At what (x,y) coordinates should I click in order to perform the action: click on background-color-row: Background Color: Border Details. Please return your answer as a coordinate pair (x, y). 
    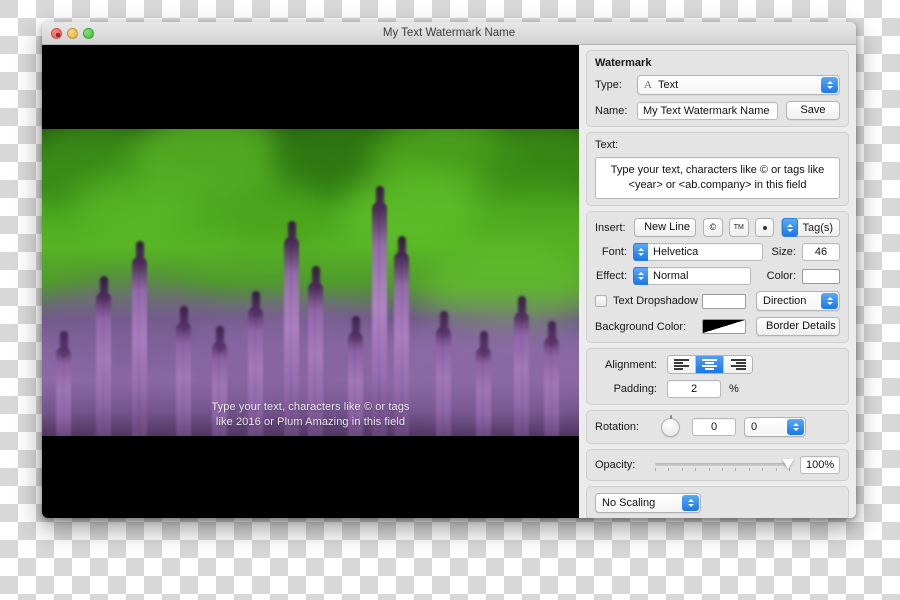
    Looking at the image, I should click on (717, 326).